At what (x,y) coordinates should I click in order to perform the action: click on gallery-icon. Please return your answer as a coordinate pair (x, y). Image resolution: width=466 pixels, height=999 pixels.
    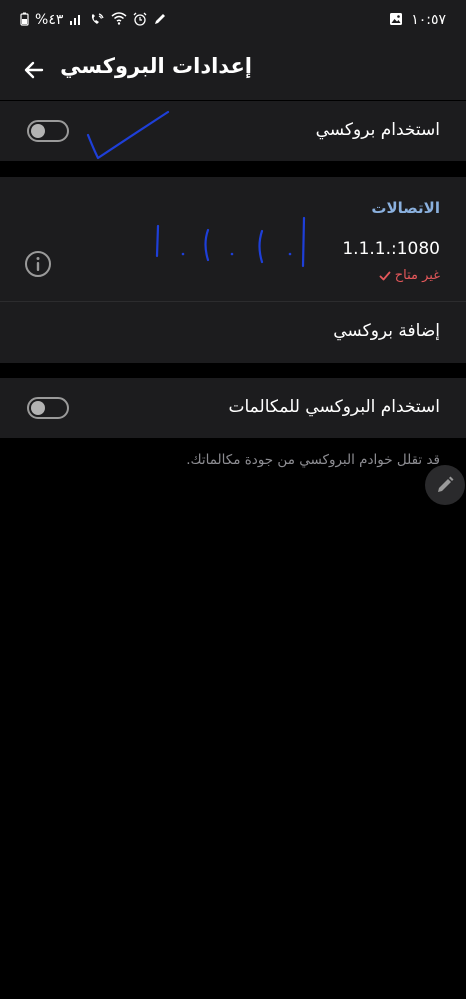
    Looking at the image, I should click on (396, 20).